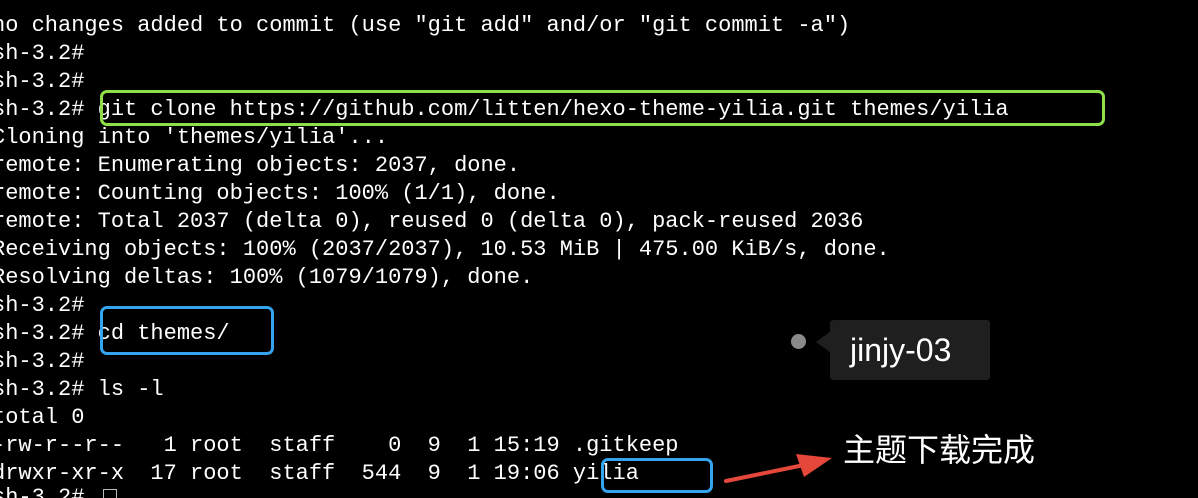 Image resolution: width=1198 pixels, height=498 pixels. What do you see at coordinates (49, 491) in the screenshot?
I see `terminal-prompt-line: sh-3.2#` at bounding box center [49, 491].